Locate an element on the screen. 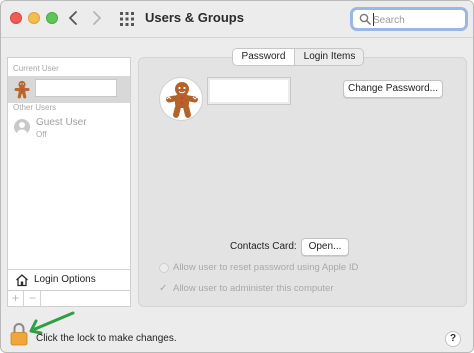 The image size is (474, 353). sidebar-item-current-user is located at coordinates (69, 89).